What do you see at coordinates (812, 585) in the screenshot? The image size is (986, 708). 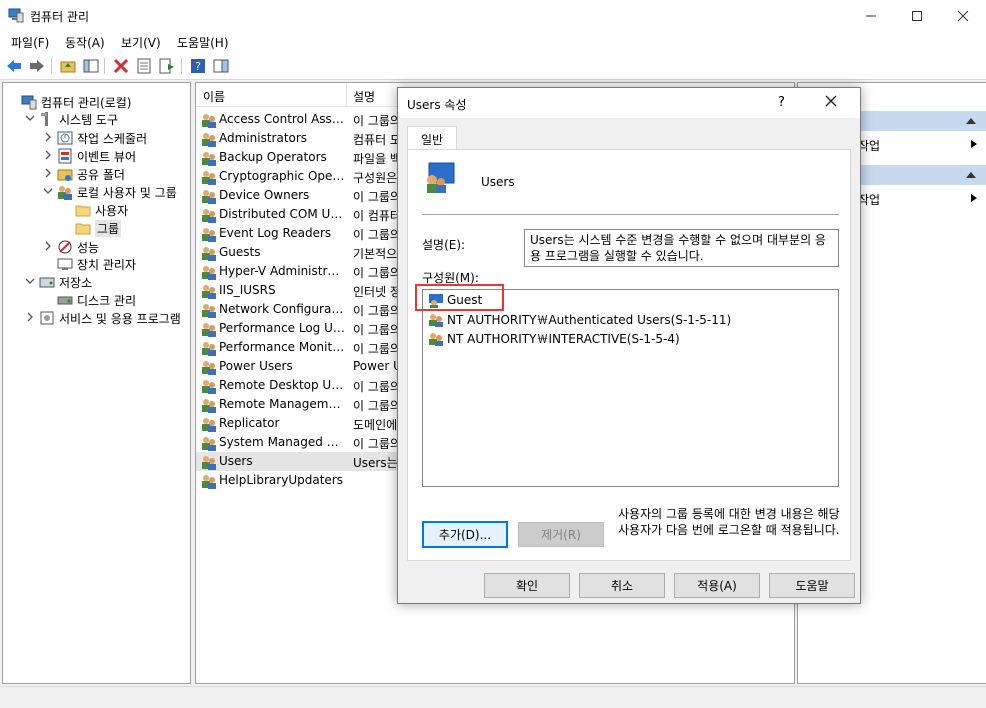 I see `help-button: 도움말` at bounding box center [812, 585].